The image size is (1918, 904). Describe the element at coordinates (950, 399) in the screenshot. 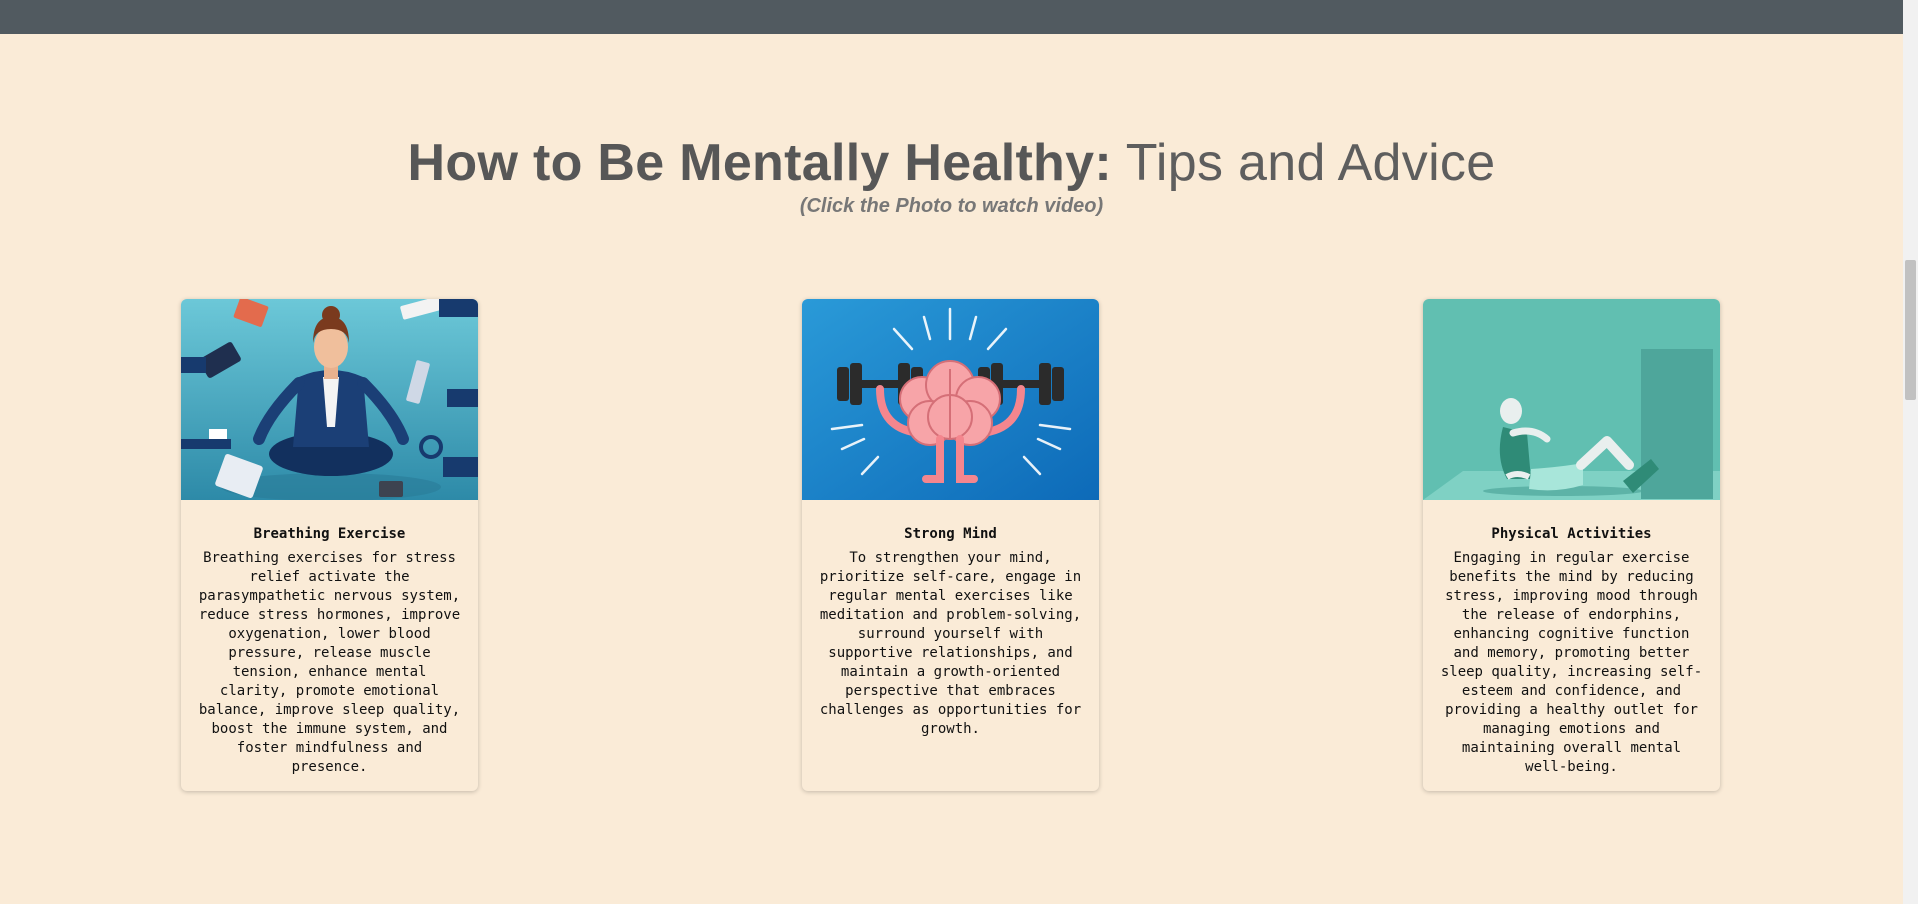

I see `brain-lifting-illustration` at that location.